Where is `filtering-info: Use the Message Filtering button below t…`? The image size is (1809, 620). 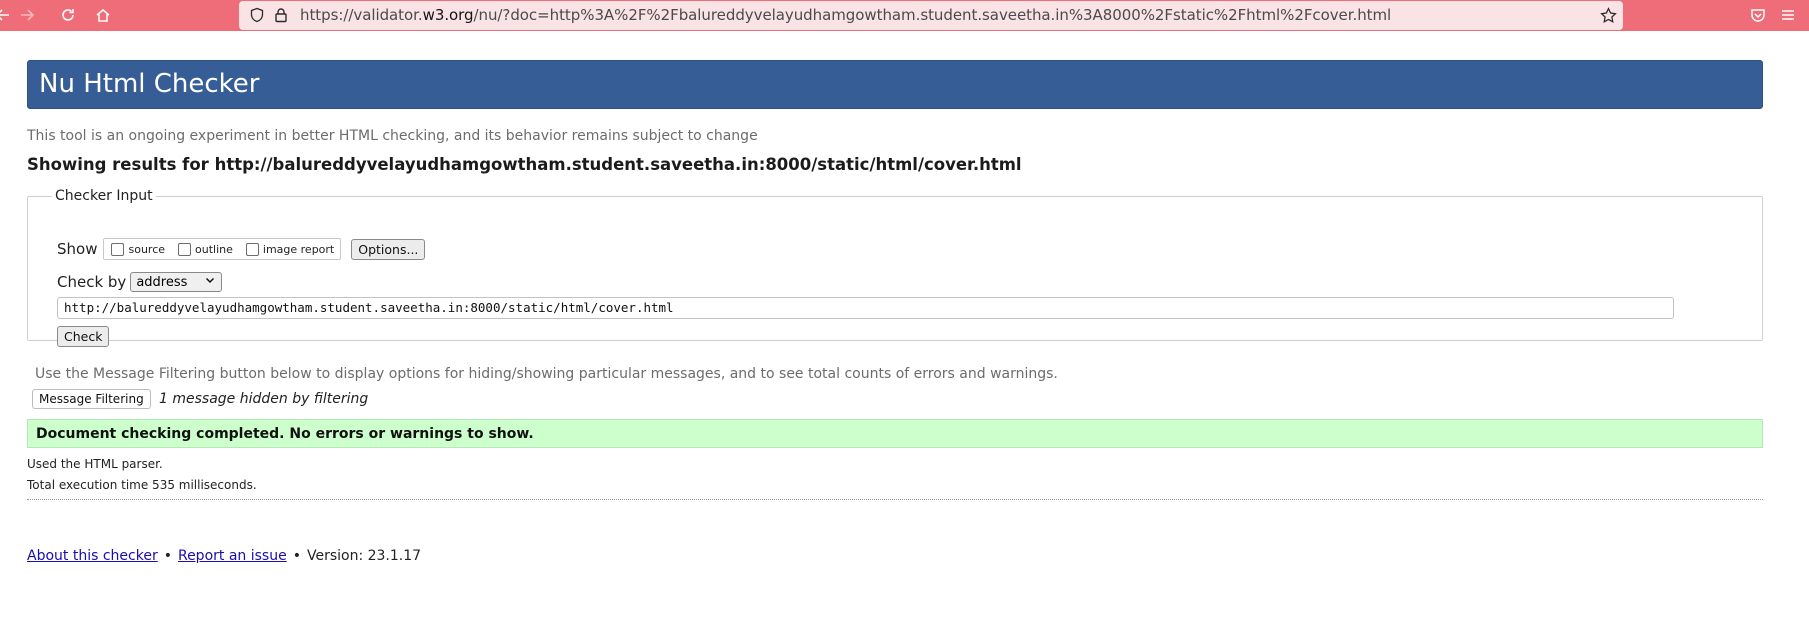 filtering-info: Use the Message Filtering button below t… is located at coordinates (546, 374).